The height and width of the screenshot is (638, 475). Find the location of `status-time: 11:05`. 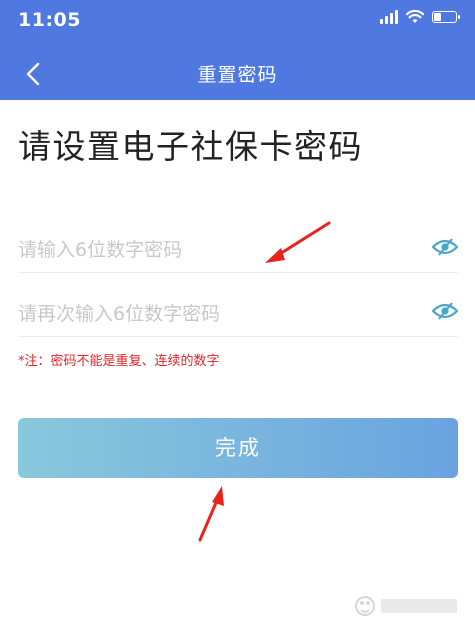

status-time: 11:05 is located at coordinates (49, 20).